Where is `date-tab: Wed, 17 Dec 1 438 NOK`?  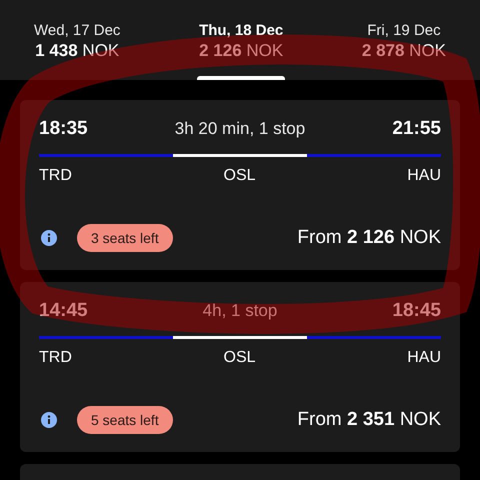
date-tab: Wed, 17 Dec 1 438 NOK is located at coordinates (77, 40).